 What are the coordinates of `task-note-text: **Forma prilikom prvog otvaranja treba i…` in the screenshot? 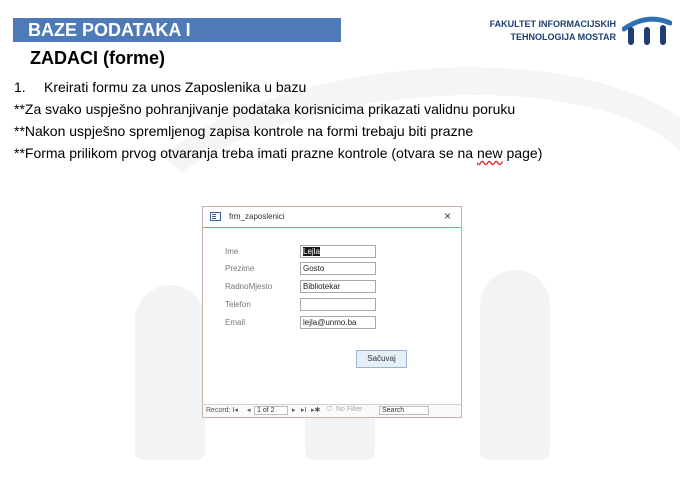 It's located at (245, 153).